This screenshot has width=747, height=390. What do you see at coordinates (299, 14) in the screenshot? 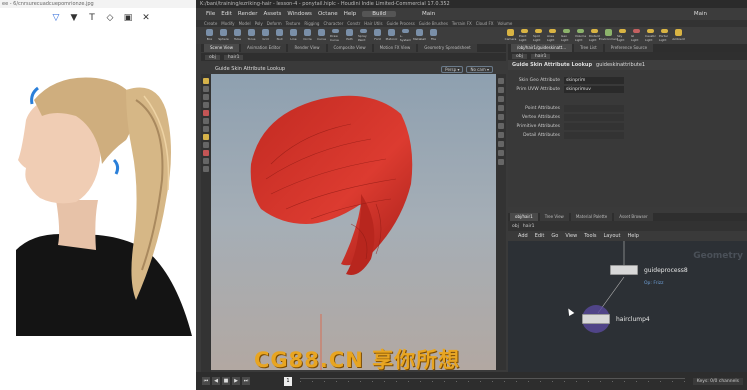
I see `menu-windows: Windows` at bounding box center [299, 14].